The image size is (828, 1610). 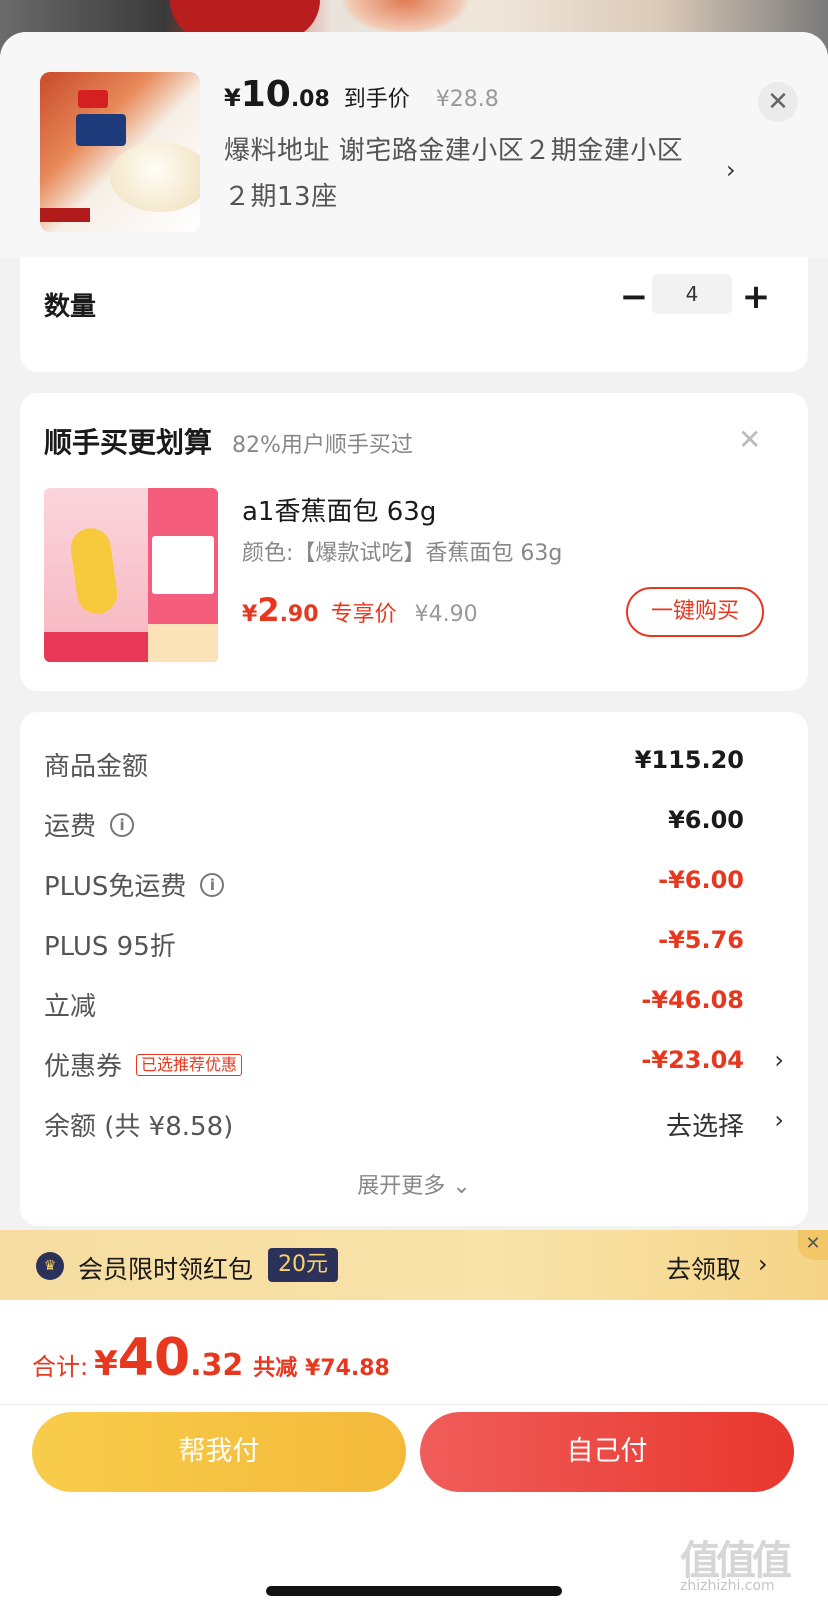 What do you see at coordinates (414, 1184) in the screenshot?
I see `expand-more-button: 展开更多 ⌄` at bounding box center [414, 1184].